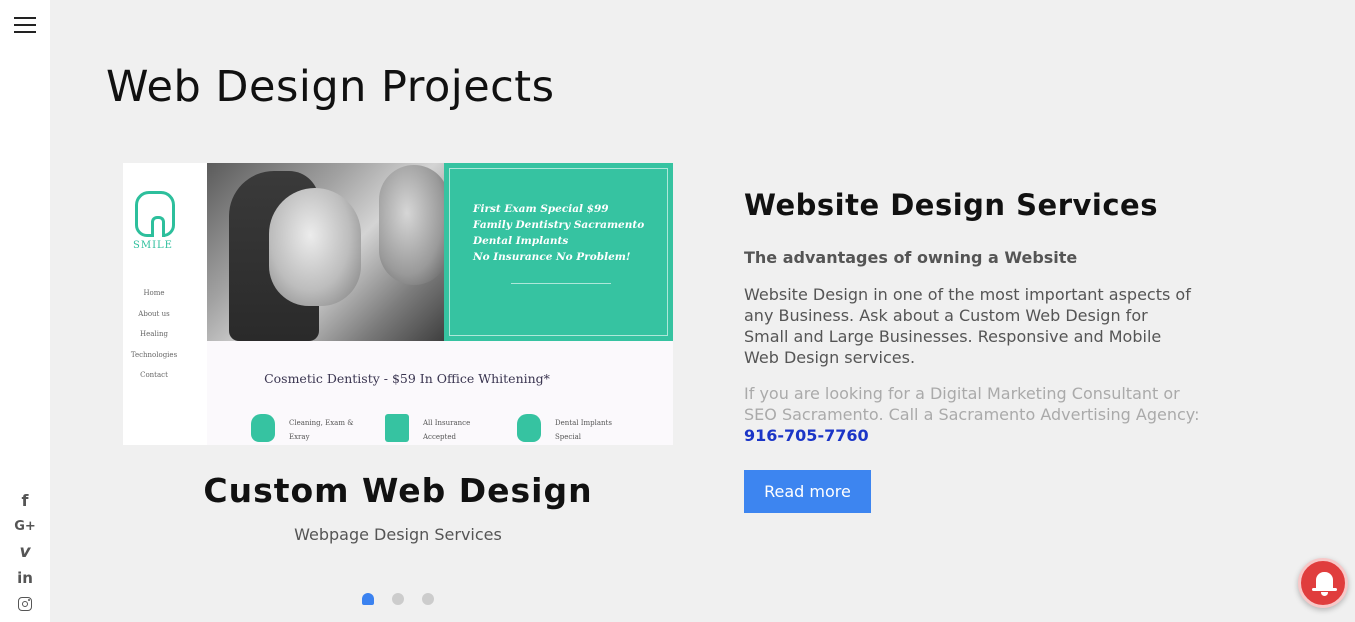  I want to click on google-plus-icon: G+, so click(25, 526).